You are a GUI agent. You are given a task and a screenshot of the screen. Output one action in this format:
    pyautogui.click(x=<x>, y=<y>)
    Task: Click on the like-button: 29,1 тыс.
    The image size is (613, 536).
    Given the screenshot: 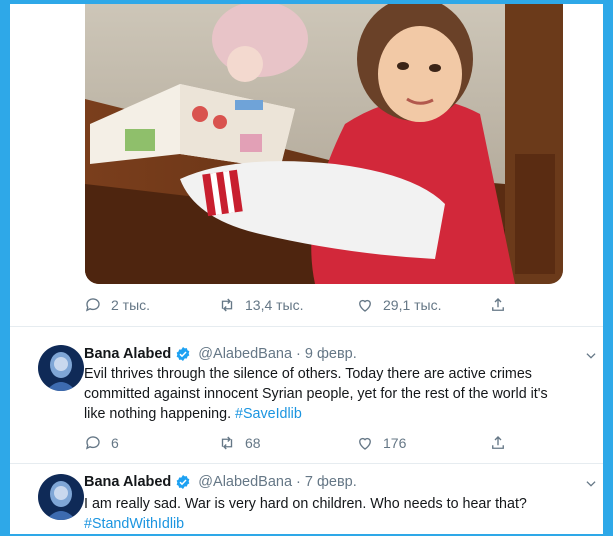 What is the action you would take?
    pyautogui.click(x=399, y=305)
    